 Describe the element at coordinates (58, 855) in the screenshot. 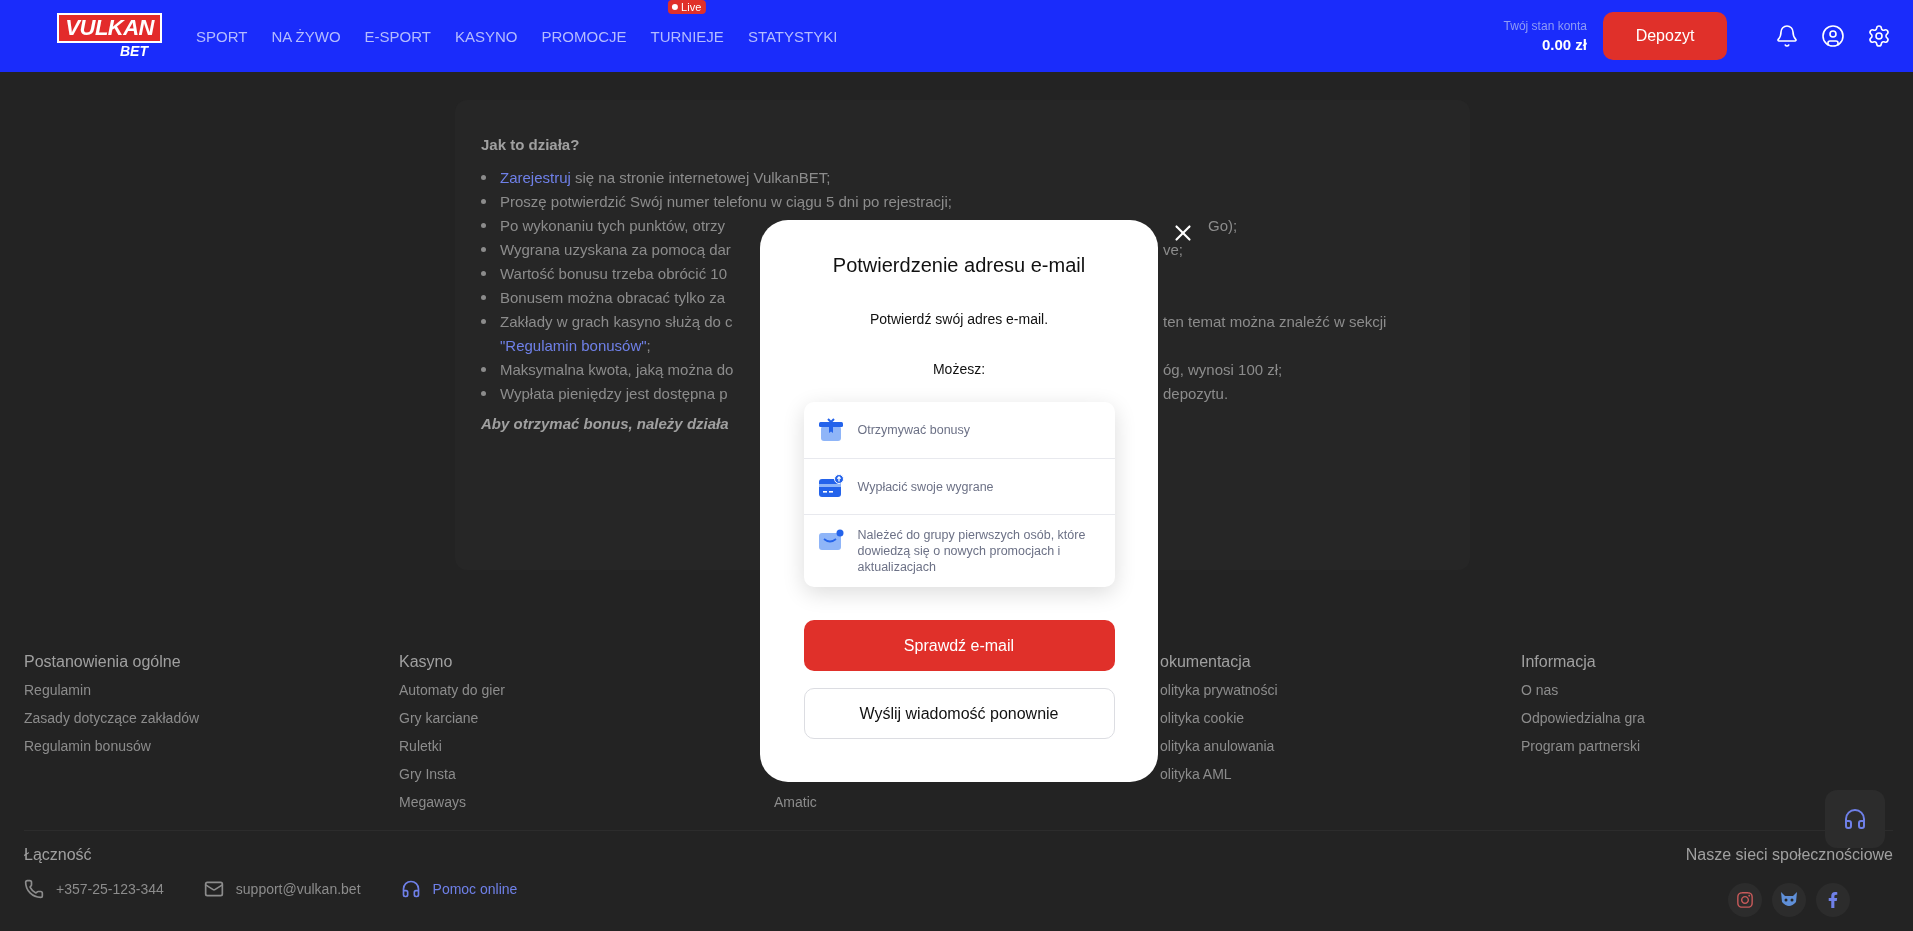

I see `footer-heading: Łączność` at that location.